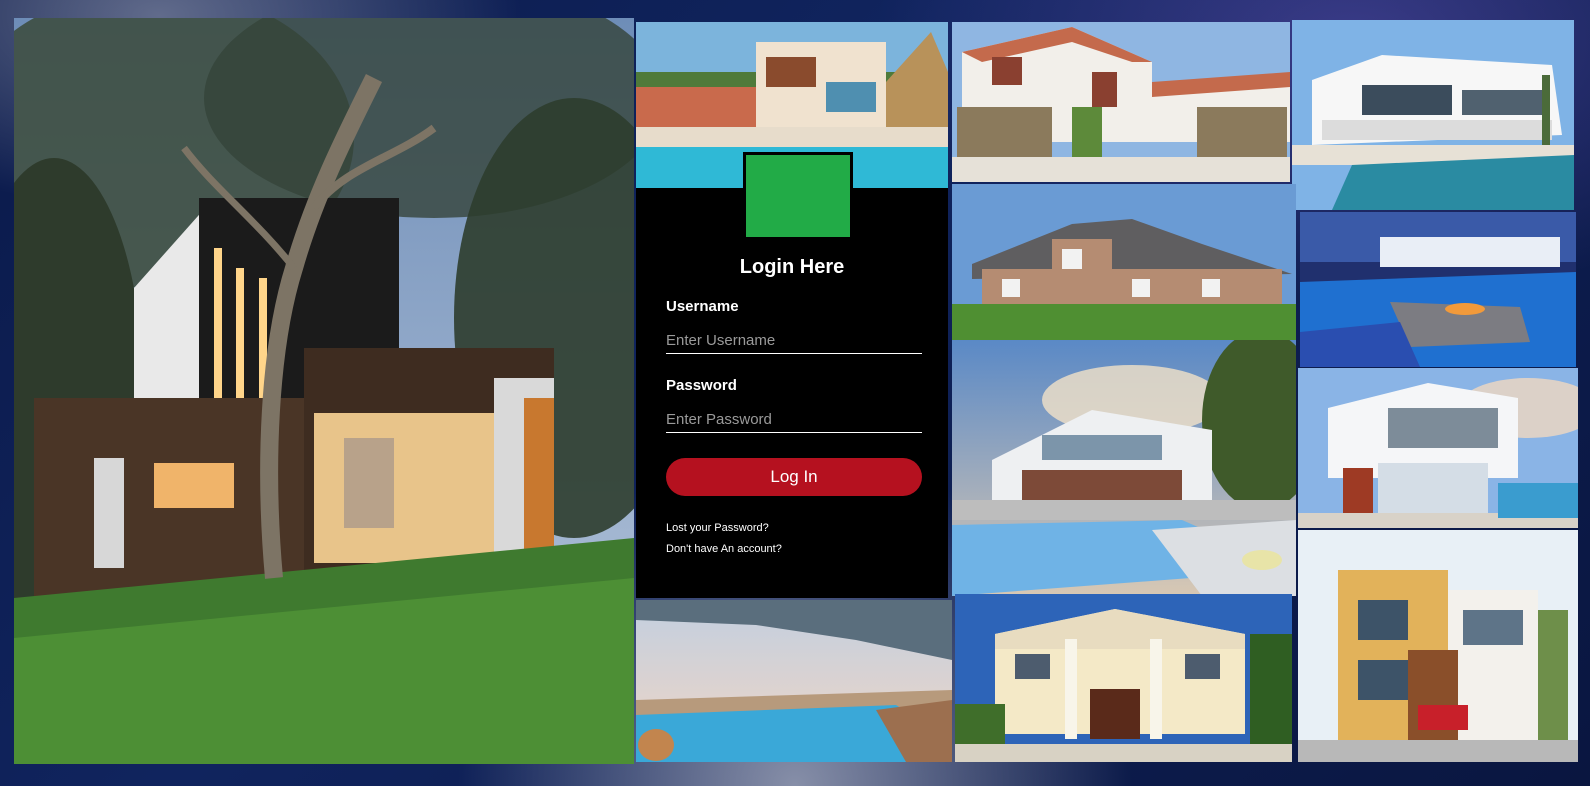  Describe the element at coordinates (792, 267) in the screenshot. I see `login-title: Login Here` at that location.